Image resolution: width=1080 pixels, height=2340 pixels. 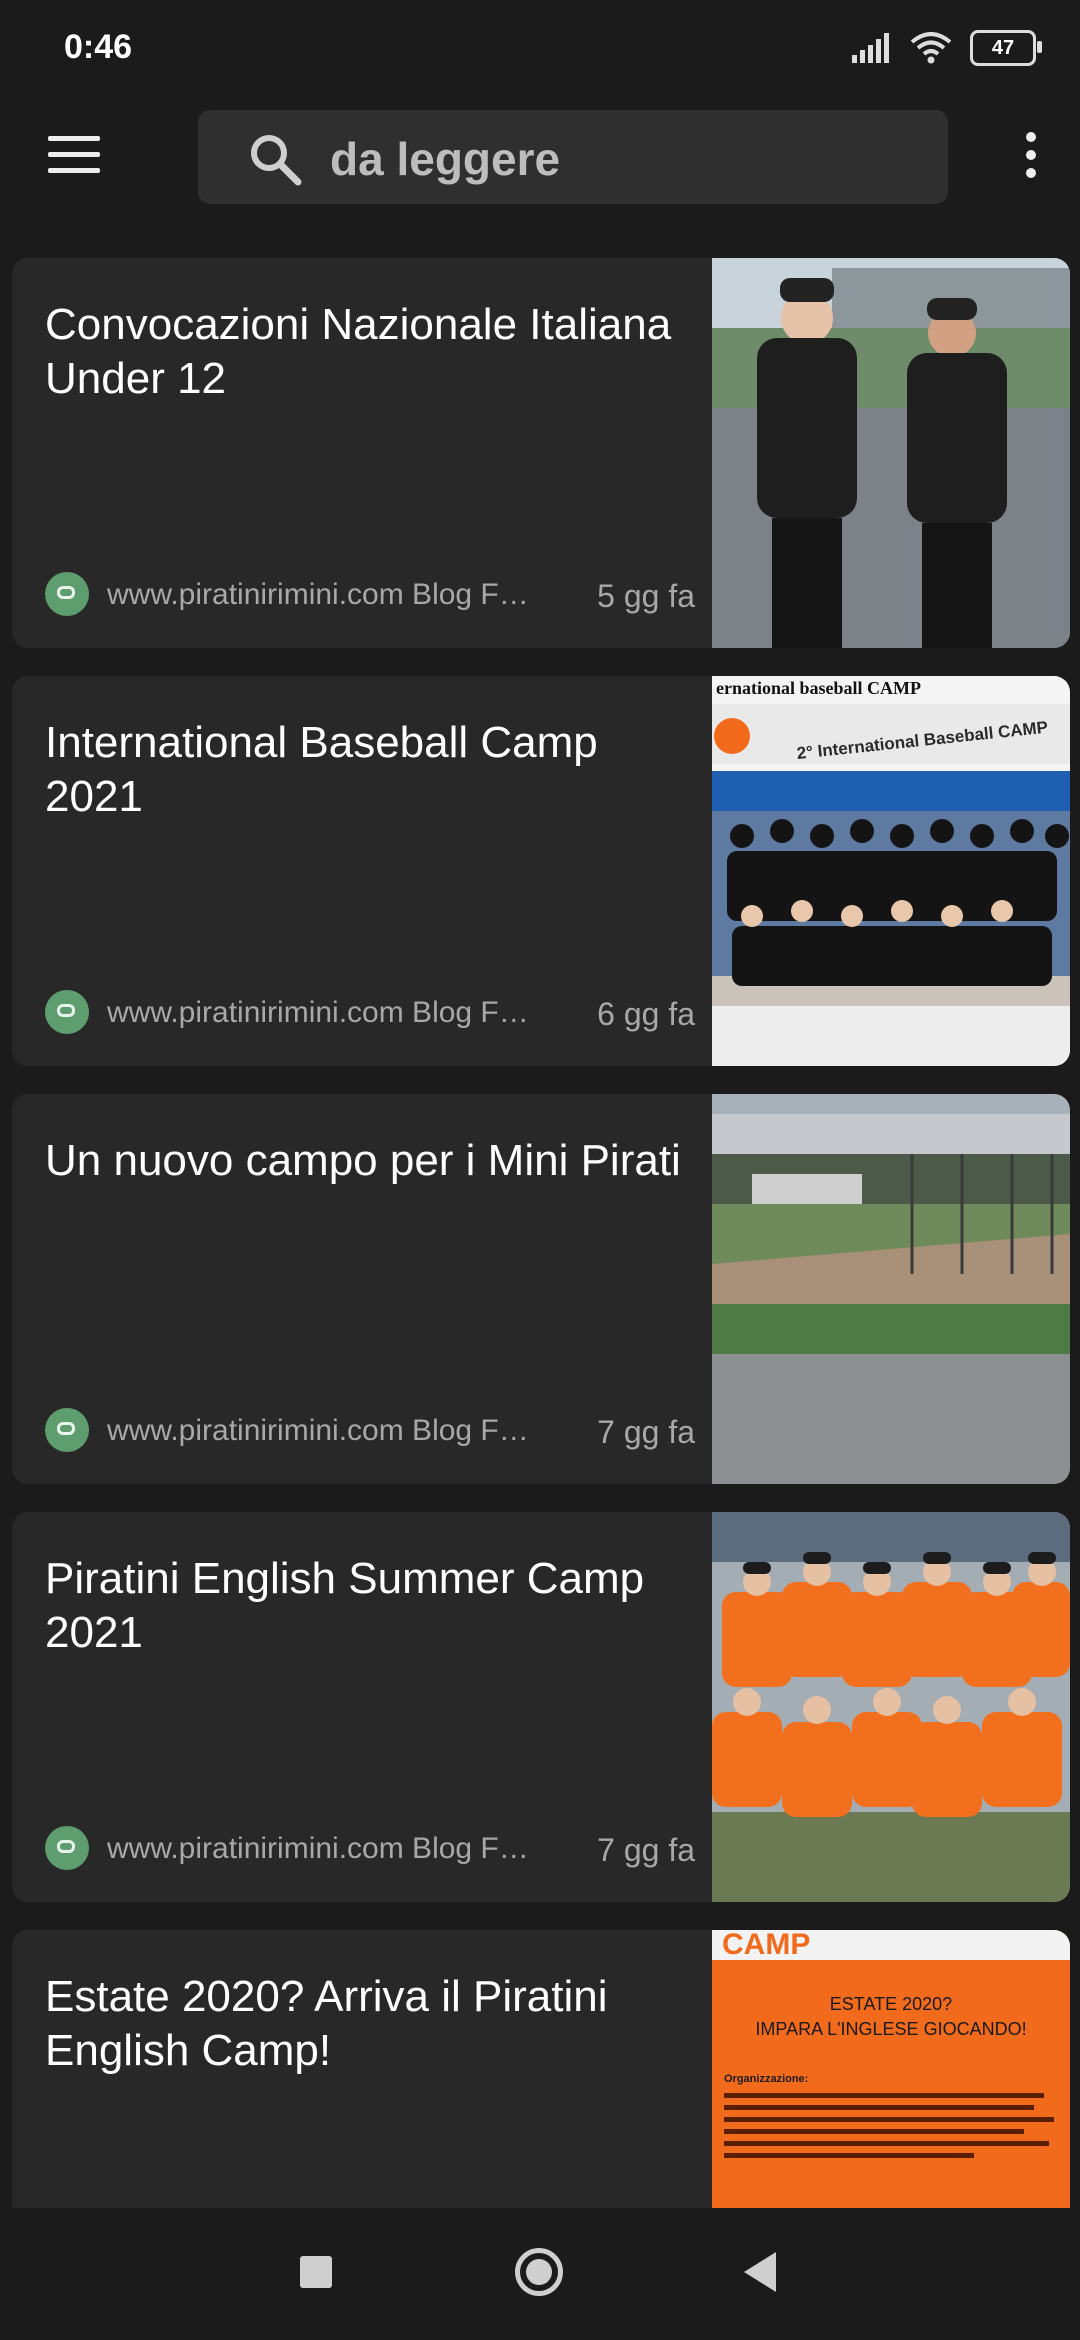 I want to click on thumbnail-line2-text: IMPARA L'INGLESE GIOCANDO!, so click(x=890, y=2029).